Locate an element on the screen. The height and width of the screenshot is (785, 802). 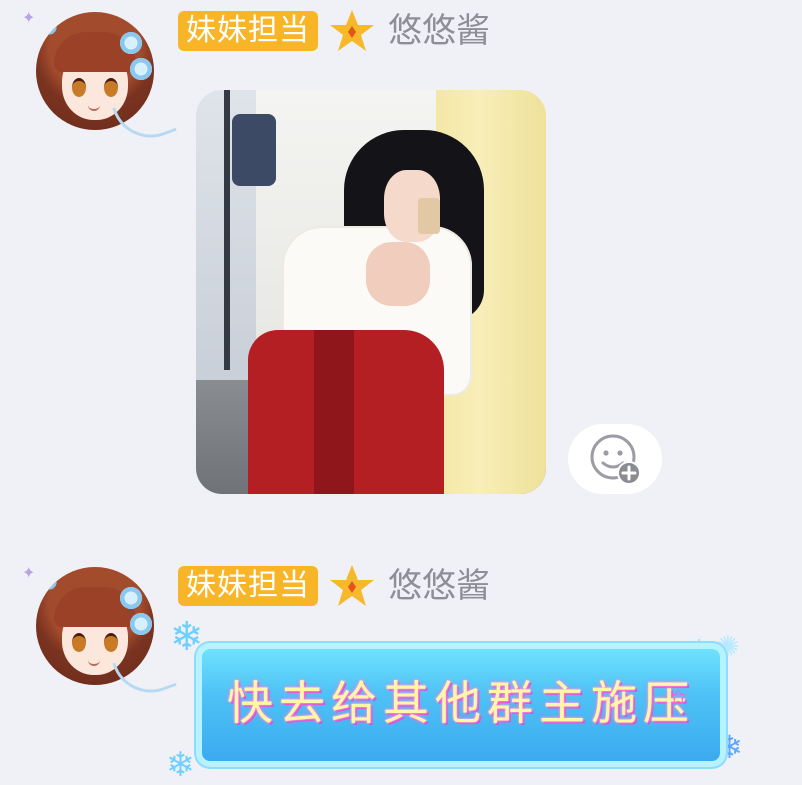
sticker-text: 快去给其他群主施压 is located at coordinates (461, 703).